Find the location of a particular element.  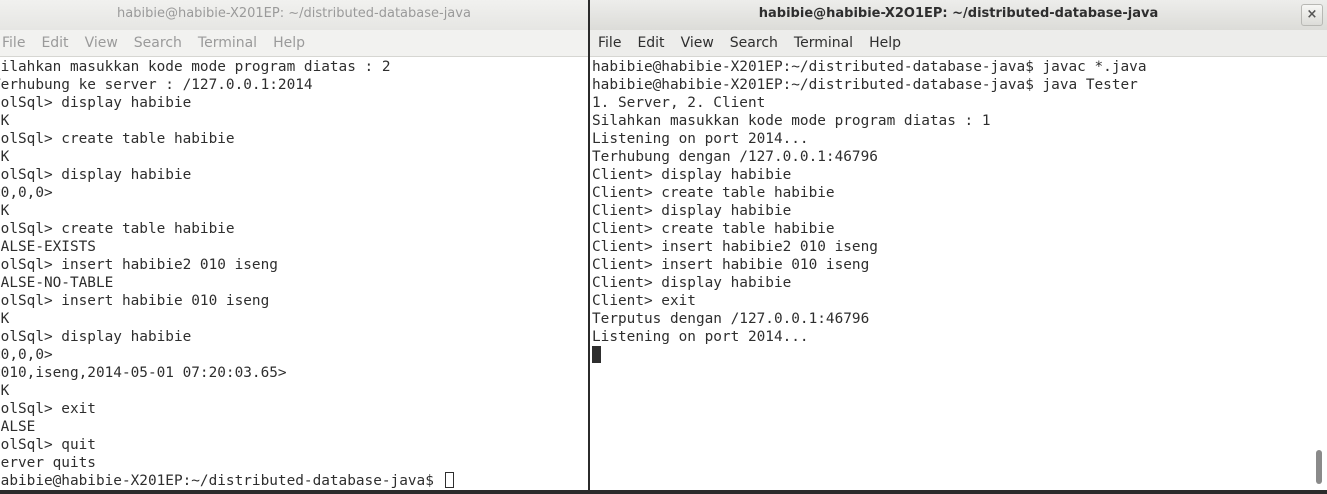

terminal-line: server quits is located at coordinates (48, 463).